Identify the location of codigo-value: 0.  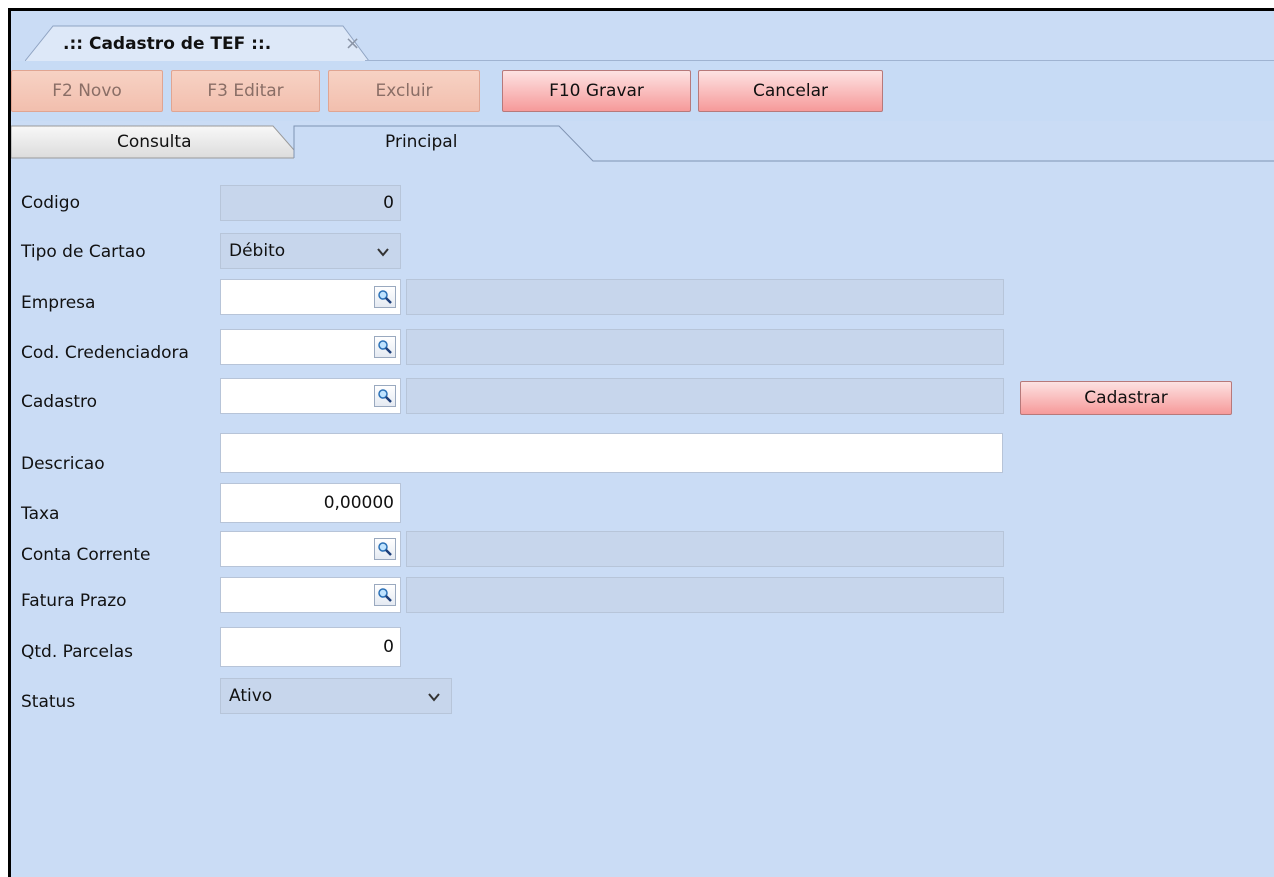
(388, 203).